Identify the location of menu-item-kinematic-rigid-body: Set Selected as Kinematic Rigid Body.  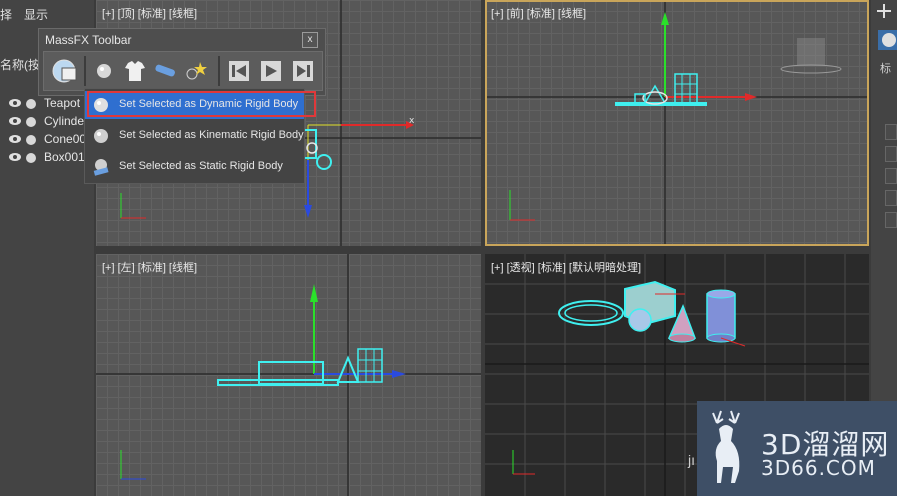
(194, 136).